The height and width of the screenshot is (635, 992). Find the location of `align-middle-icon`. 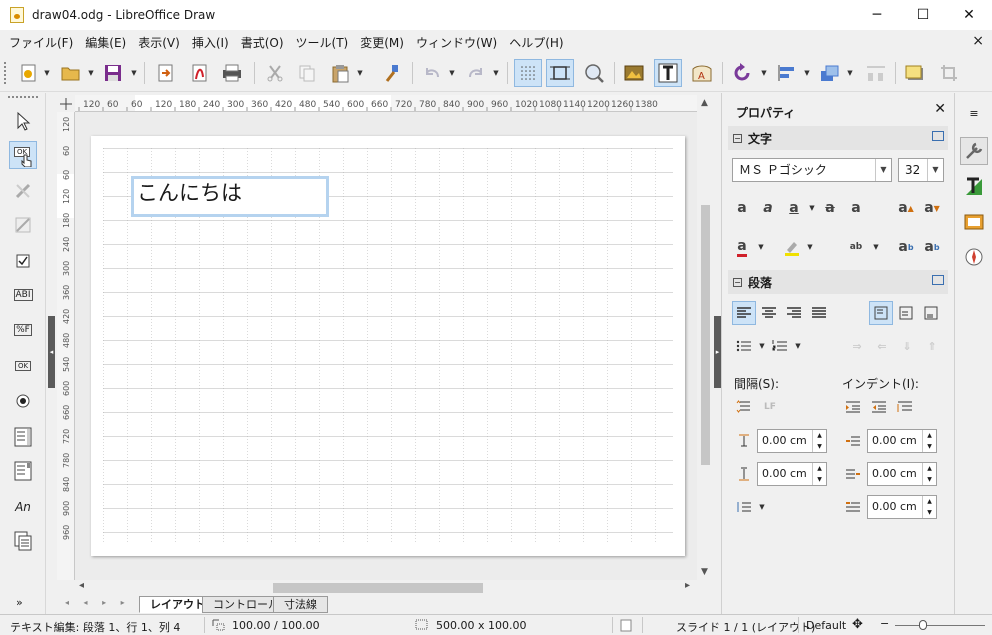

align-middle-icon is located at coordinates (906, 313).